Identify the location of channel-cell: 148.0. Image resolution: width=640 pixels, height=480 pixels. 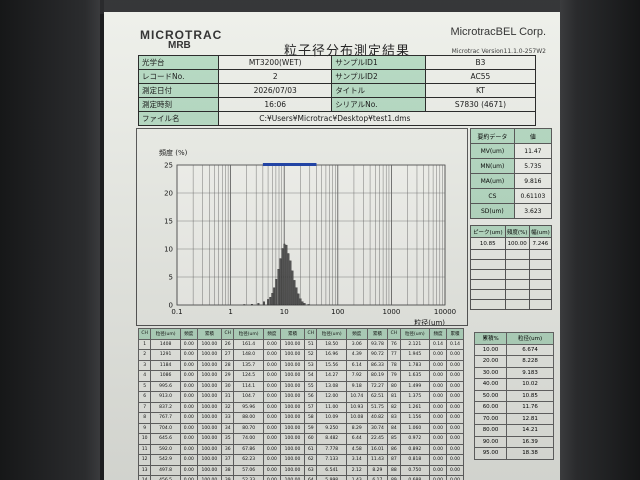
(248, 355).